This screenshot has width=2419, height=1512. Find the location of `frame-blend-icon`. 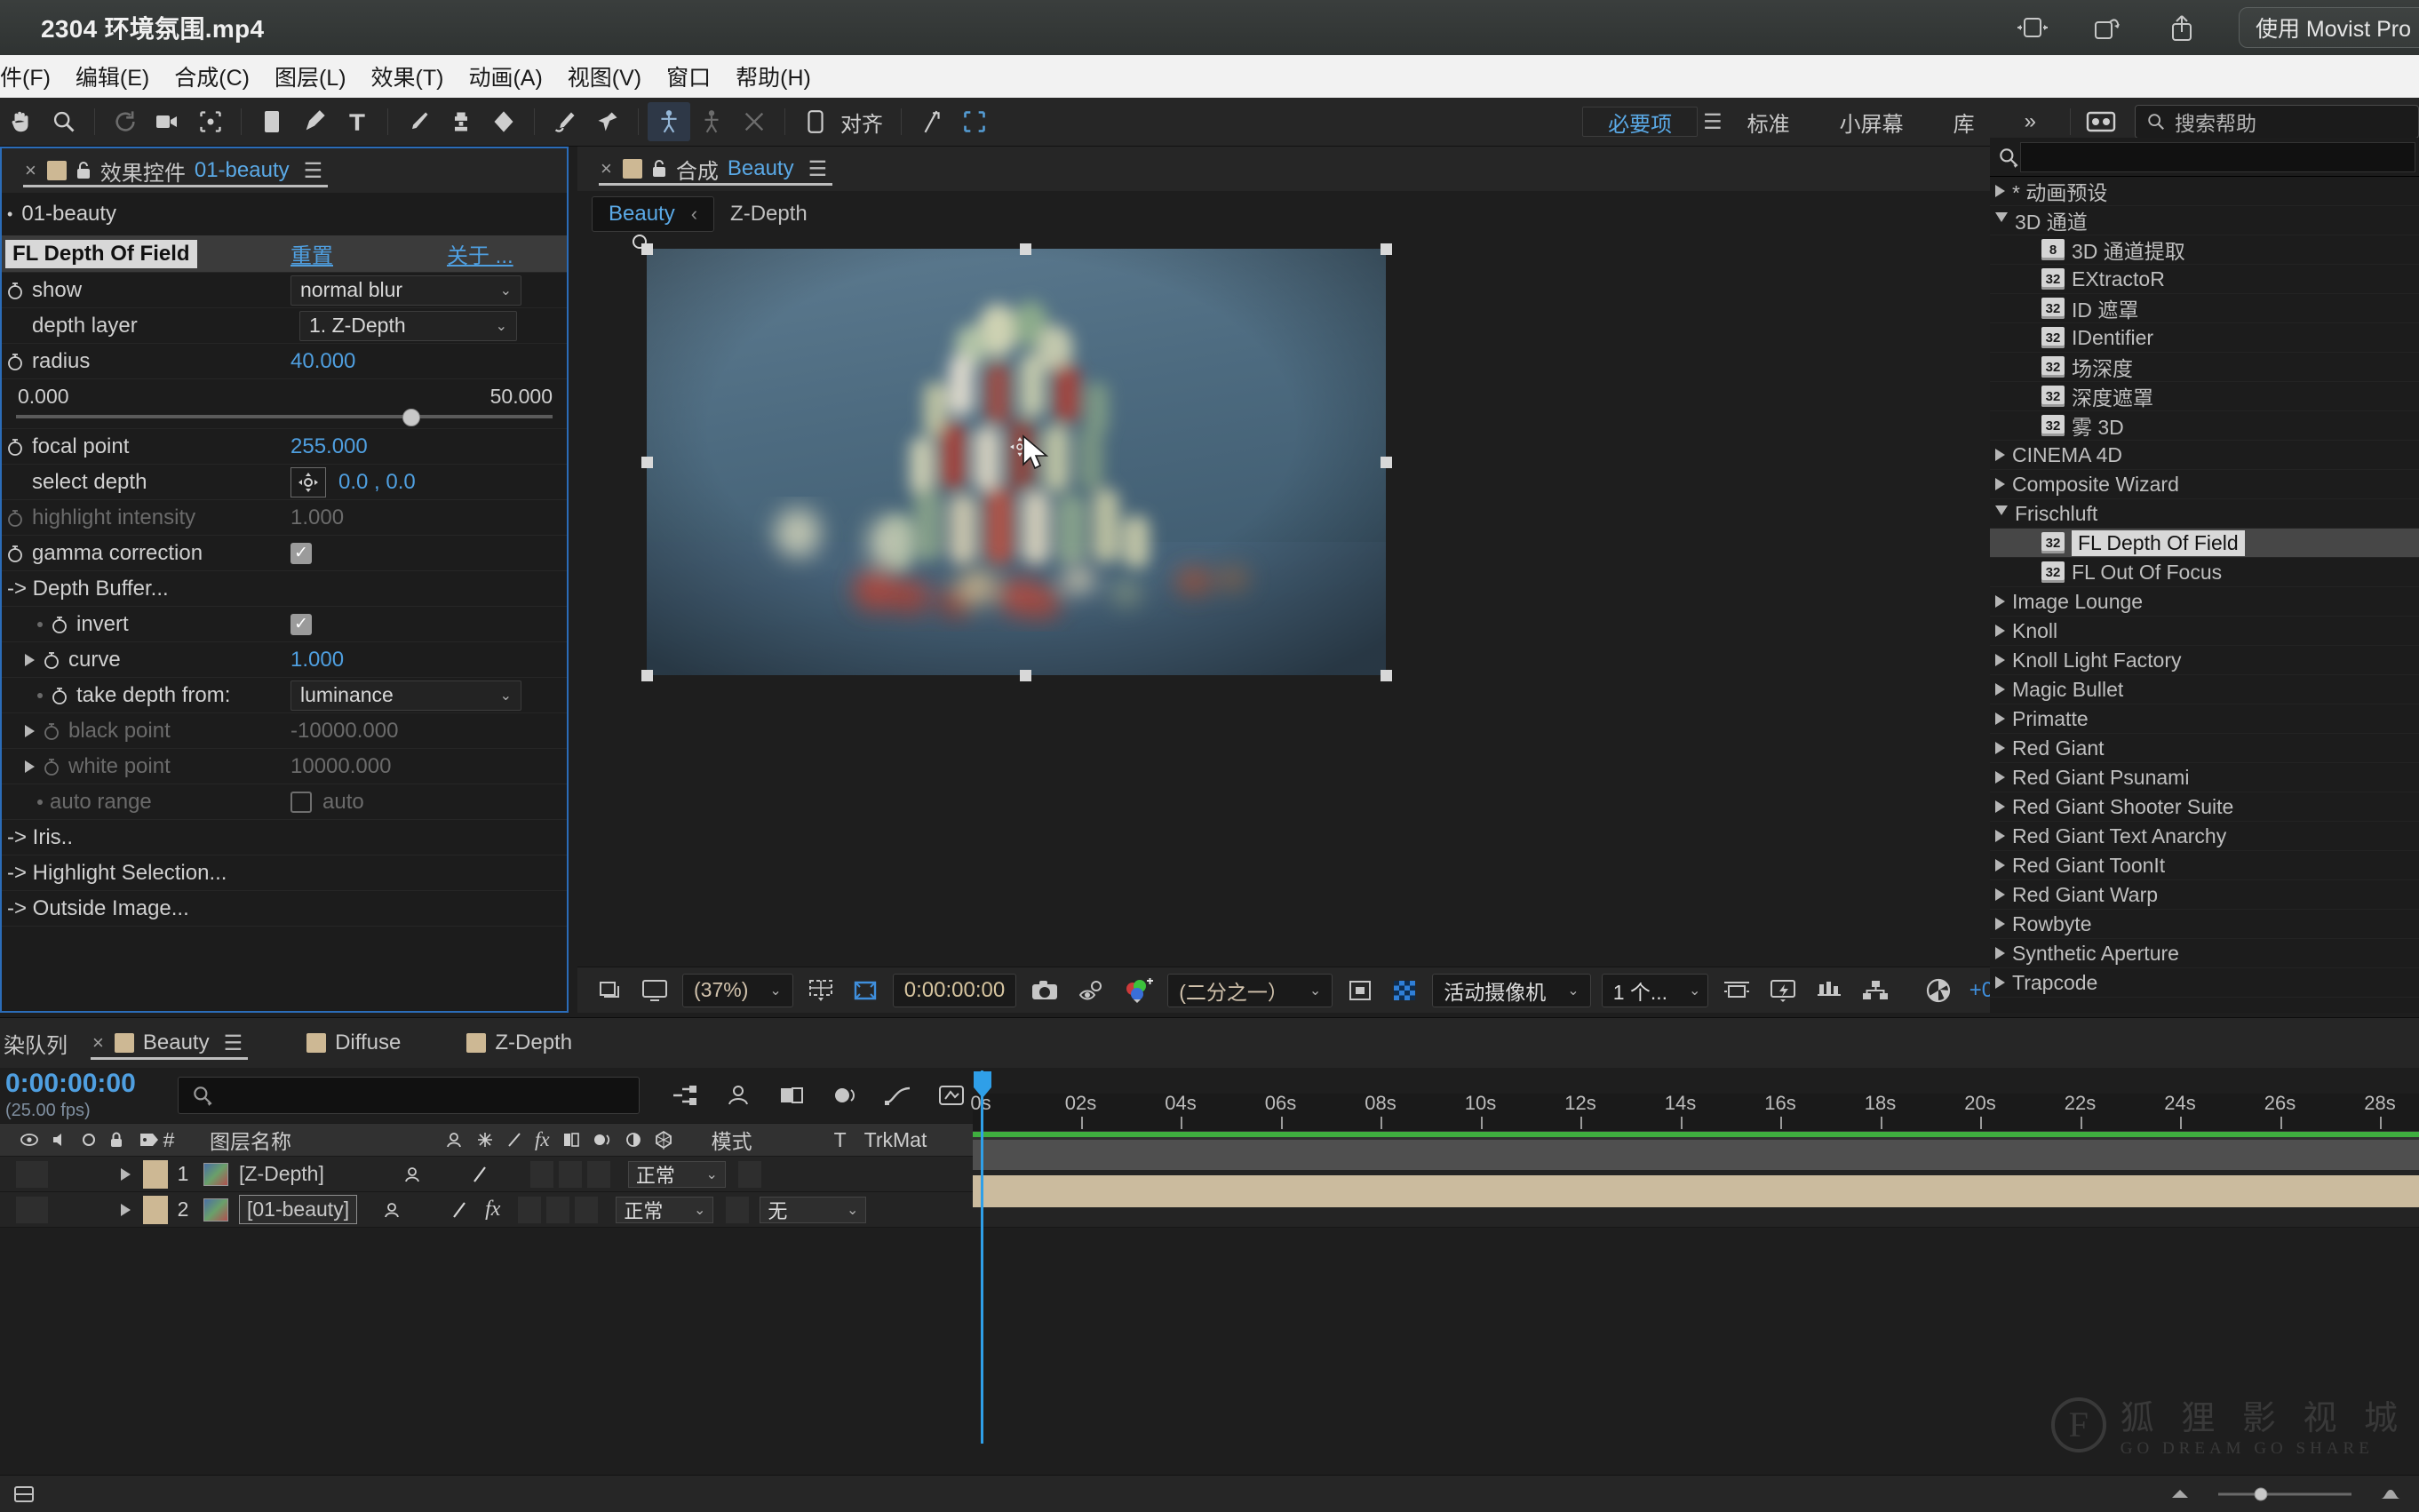

frame-blend-icon is located at coordinates (571, 1140).